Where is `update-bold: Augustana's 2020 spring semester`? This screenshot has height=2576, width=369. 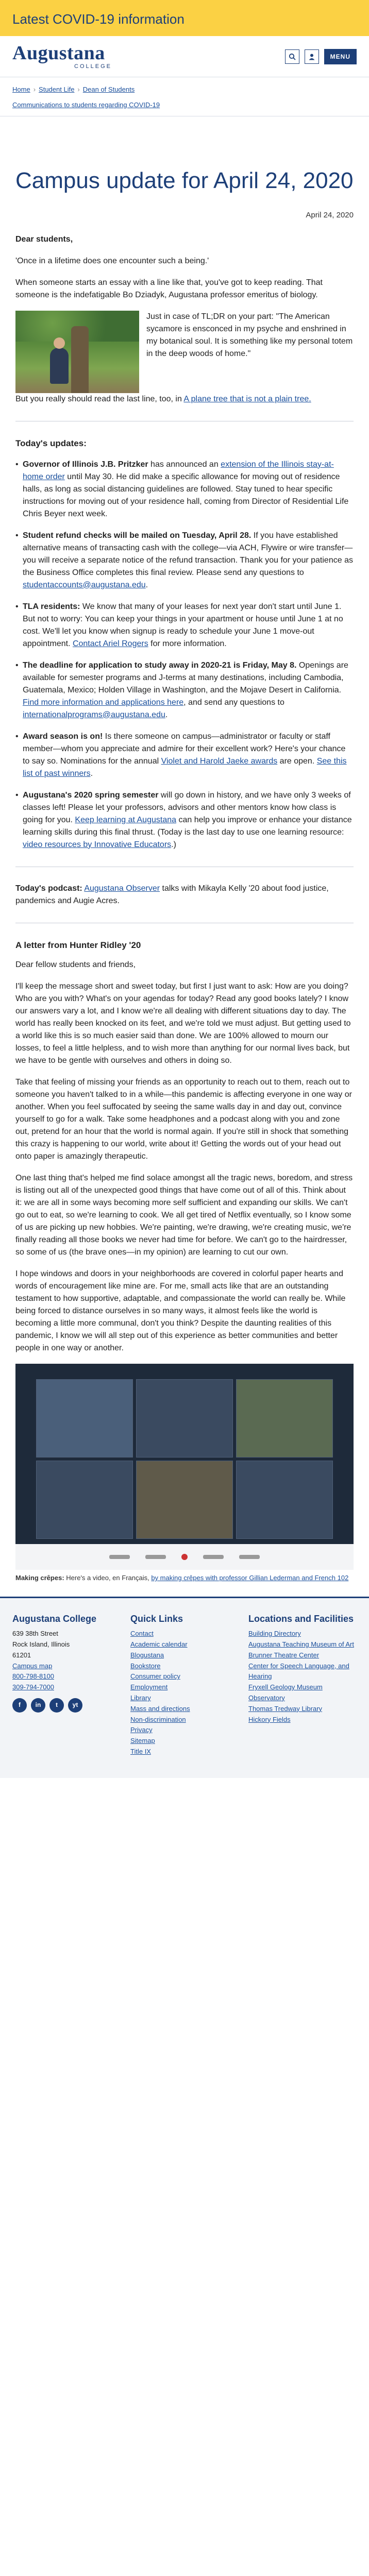
update-bold: Augustana's 2020 spring semester is located at coordinates (91, 795).